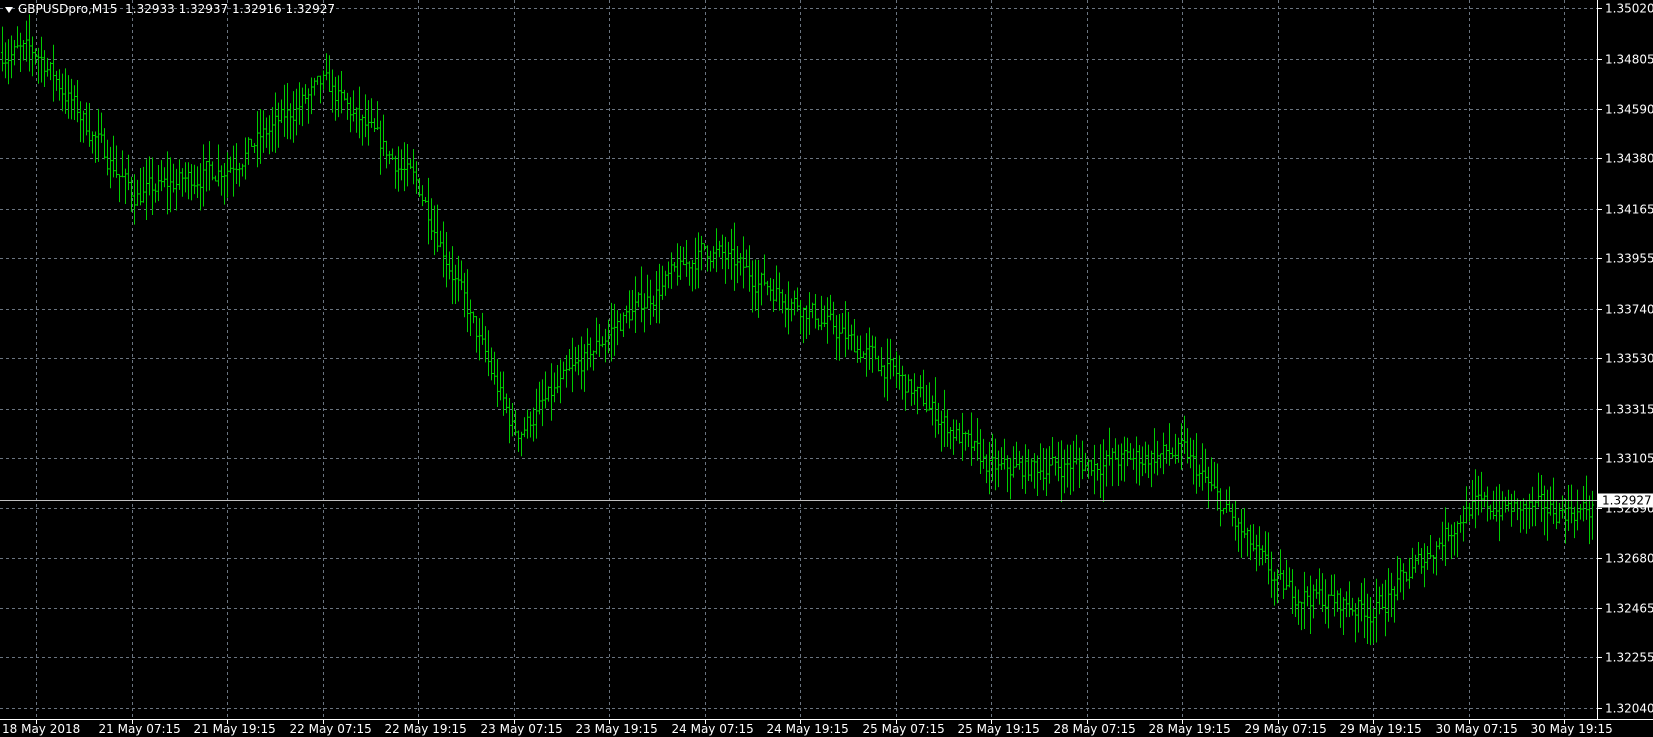  What do you see at coordinates (1627, 501) in the screenshot?
I see `current-price-text: 1.32927` at bounding box center [1627, 501].